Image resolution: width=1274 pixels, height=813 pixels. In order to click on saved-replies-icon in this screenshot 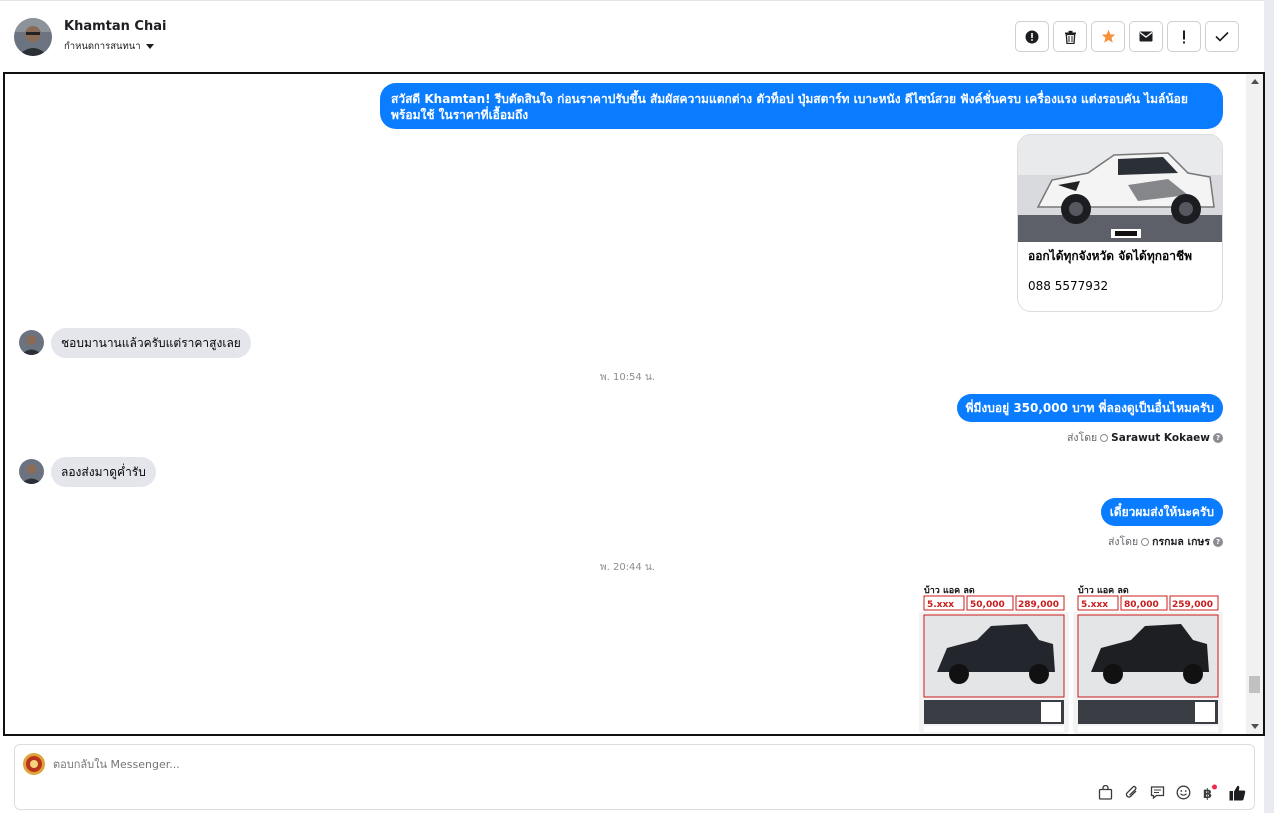, I will do `click(1157, 792)`.